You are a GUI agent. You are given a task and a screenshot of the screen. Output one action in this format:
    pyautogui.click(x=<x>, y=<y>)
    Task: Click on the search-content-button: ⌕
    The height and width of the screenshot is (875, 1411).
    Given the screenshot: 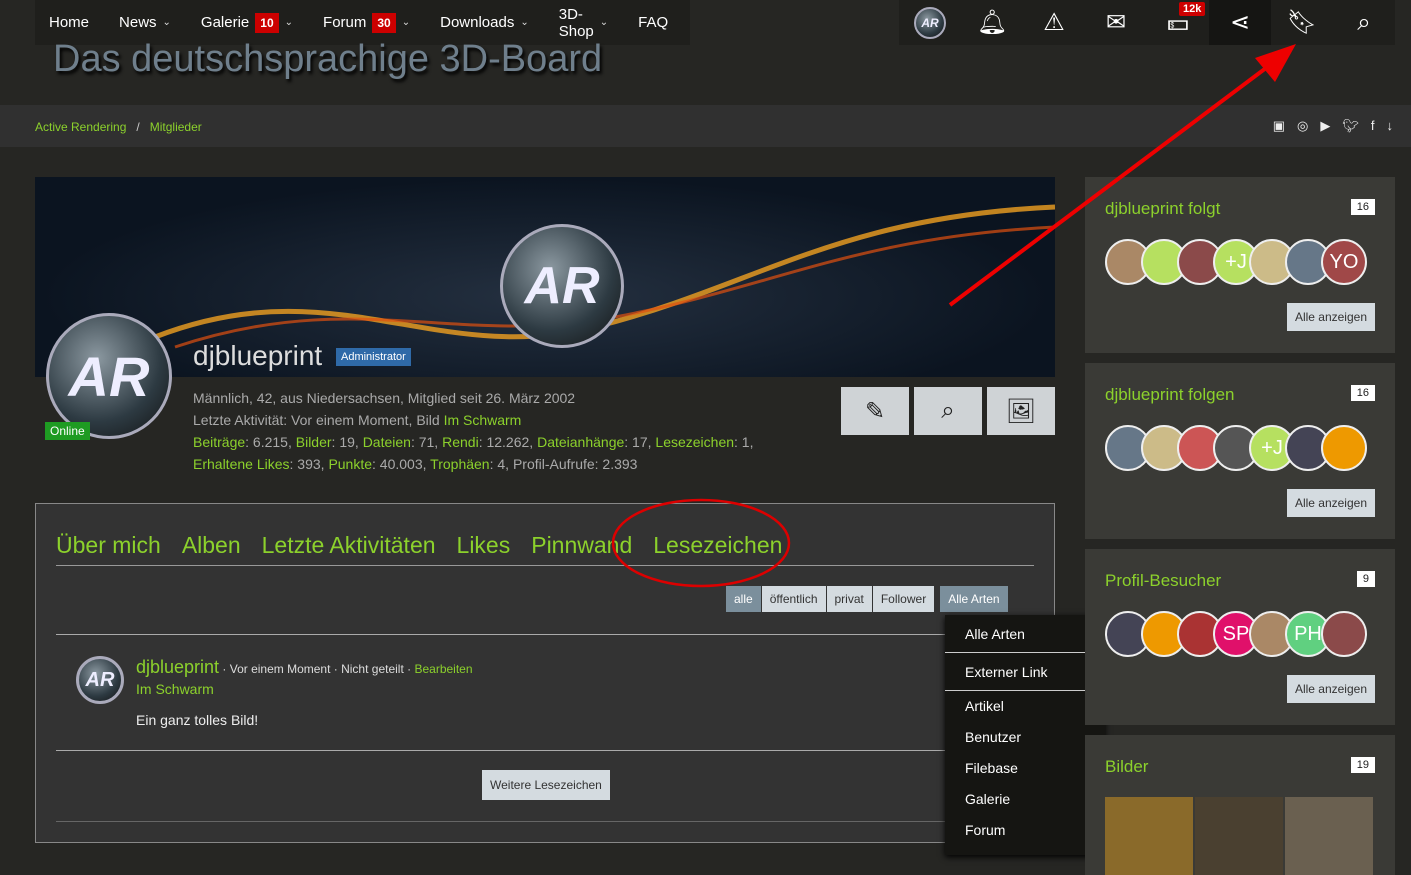 What is the action you would take?
    pyautogui.click(x=948, y=411)
    